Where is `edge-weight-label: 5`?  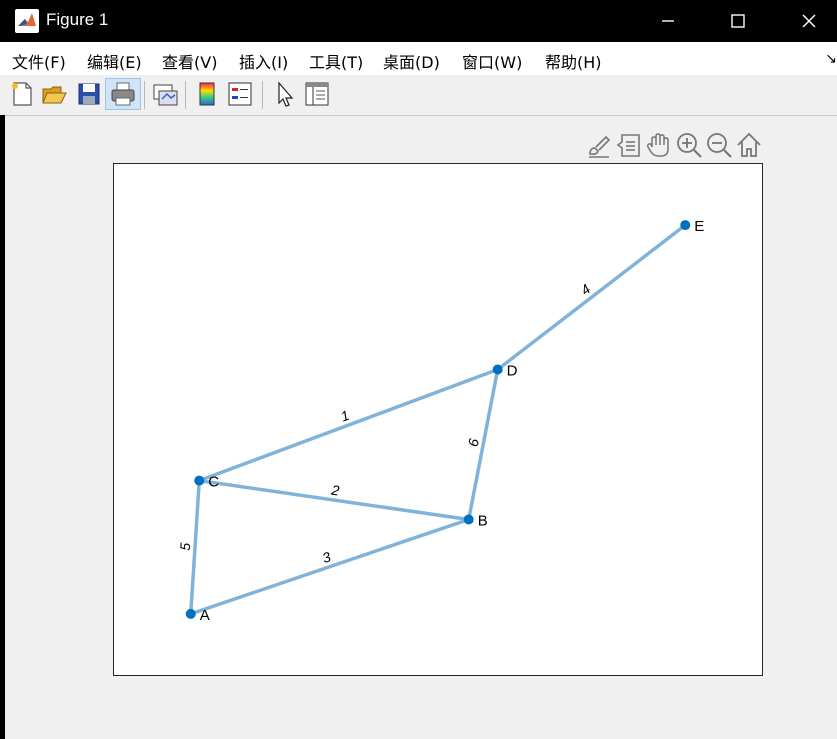
edge-weight-label: 5 is located at coordinates (185, 546).